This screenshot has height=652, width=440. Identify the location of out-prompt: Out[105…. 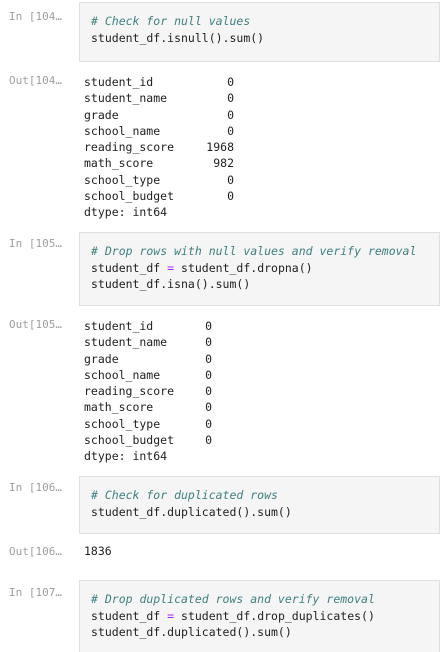
(35, 324).